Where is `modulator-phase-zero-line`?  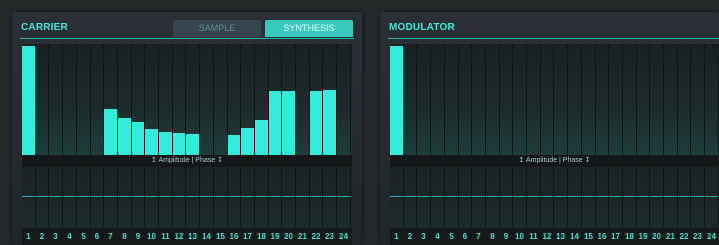 modulator-phase-zero-line is located at coordinates (554, 196).